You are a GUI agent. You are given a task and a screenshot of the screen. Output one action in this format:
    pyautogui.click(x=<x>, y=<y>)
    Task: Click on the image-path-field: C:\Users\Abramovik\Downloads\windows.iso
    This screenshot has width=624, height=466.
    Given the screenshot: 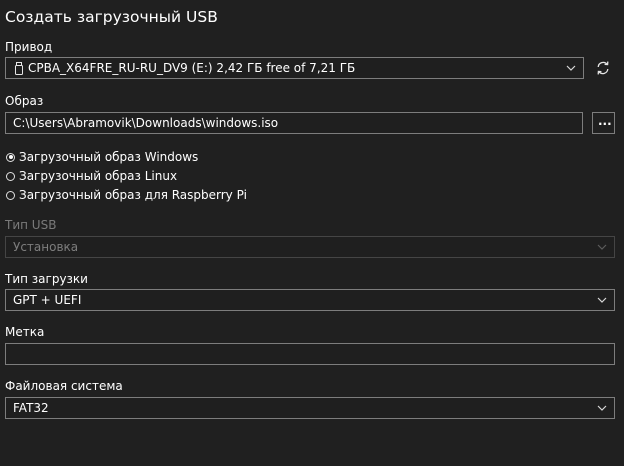 What is the action you would take?
    pyautogui.click(x=294, y=123)
    